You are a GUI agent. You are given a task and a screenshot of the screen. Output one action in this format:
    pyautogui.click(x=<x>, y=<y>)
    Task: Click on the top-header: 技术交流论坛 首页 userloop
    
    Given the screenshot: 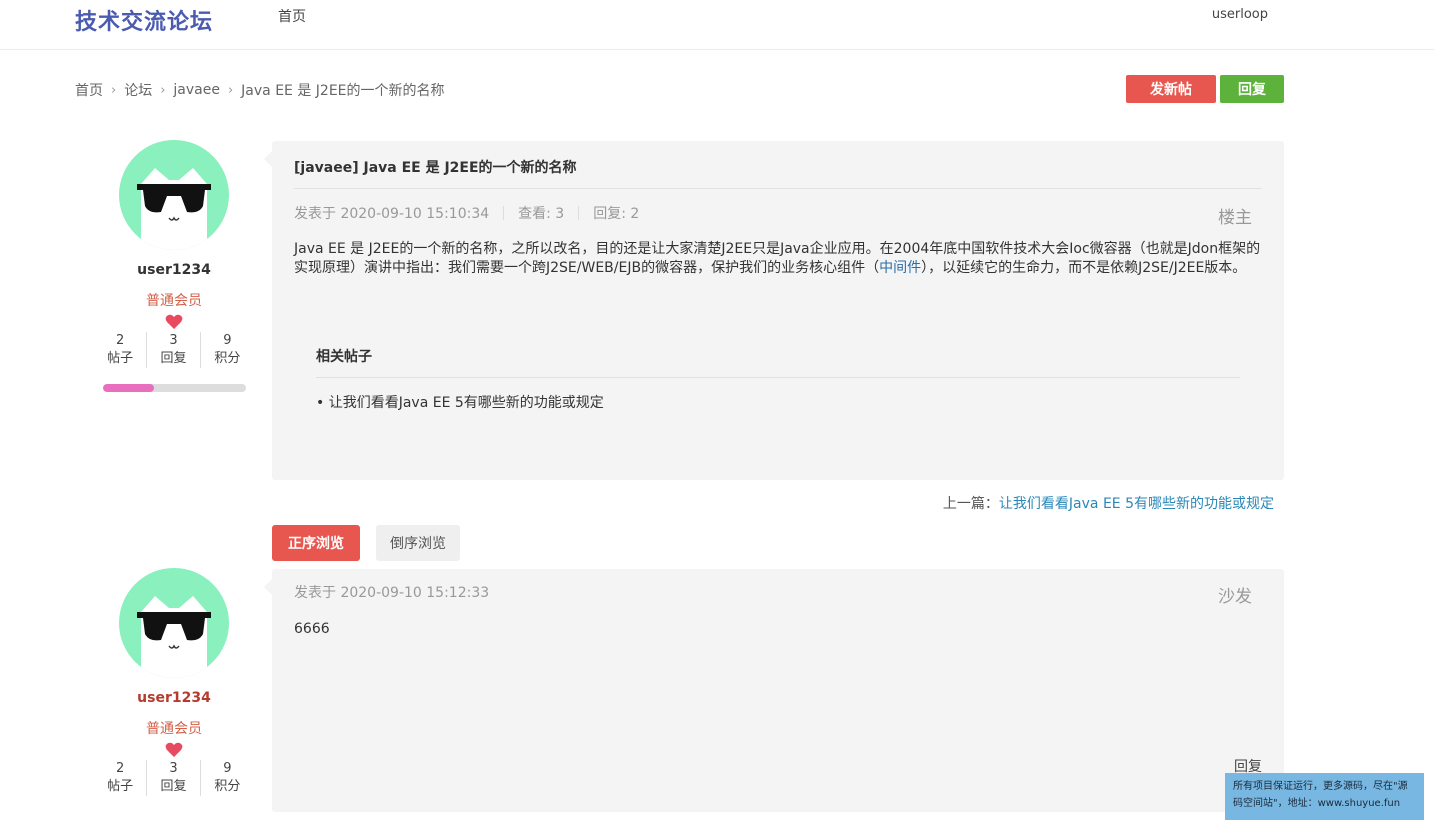 What is the action you would take?
    pyautogui.click(x=717, y=25)
    